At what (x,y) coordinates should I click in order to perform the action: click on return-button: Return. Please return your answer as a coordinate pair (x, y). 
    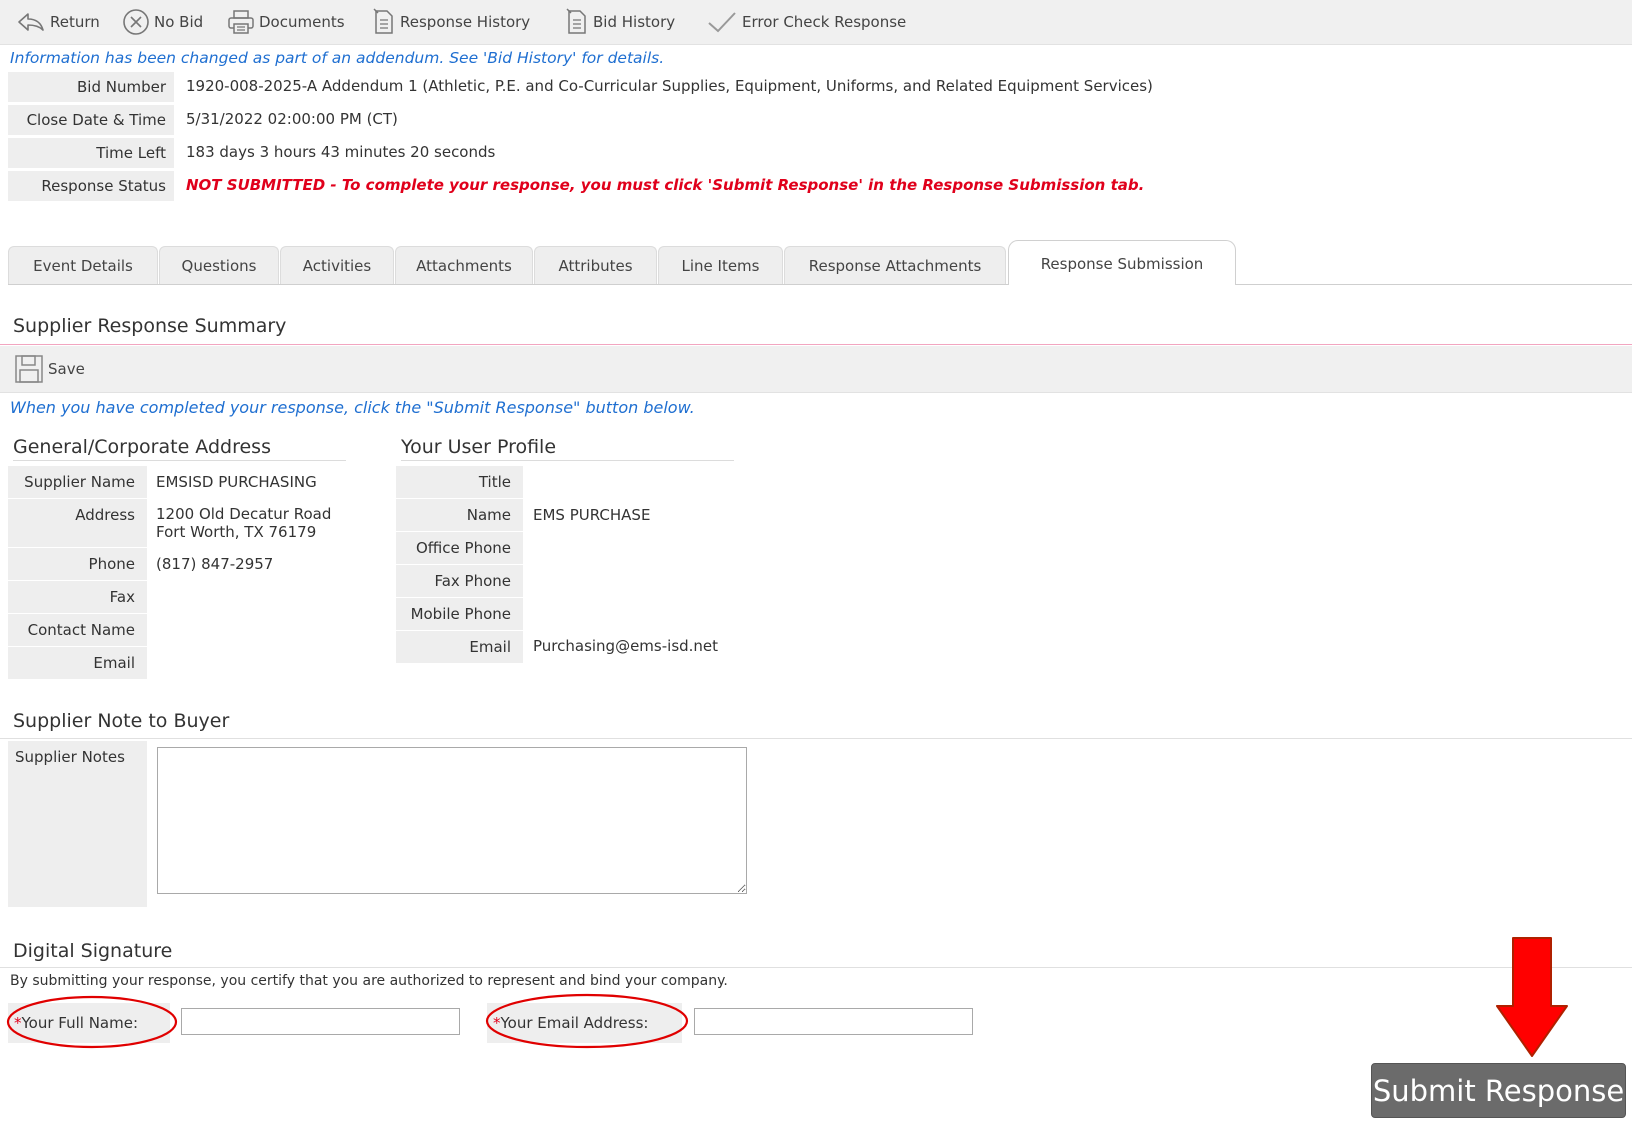
    Looking at the image, I should click on (58, 22).